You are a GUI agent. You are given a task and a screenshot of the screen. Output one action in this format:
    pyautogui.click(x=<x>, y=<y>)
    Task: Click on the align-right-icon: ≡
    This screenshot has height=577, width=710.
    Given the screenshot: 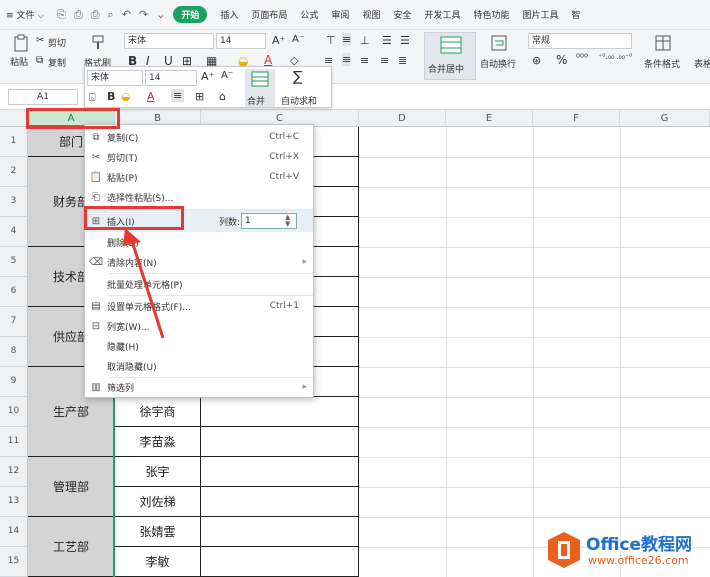 What is the action you would take?
    pyautogui.click(x=364, y=60)
    